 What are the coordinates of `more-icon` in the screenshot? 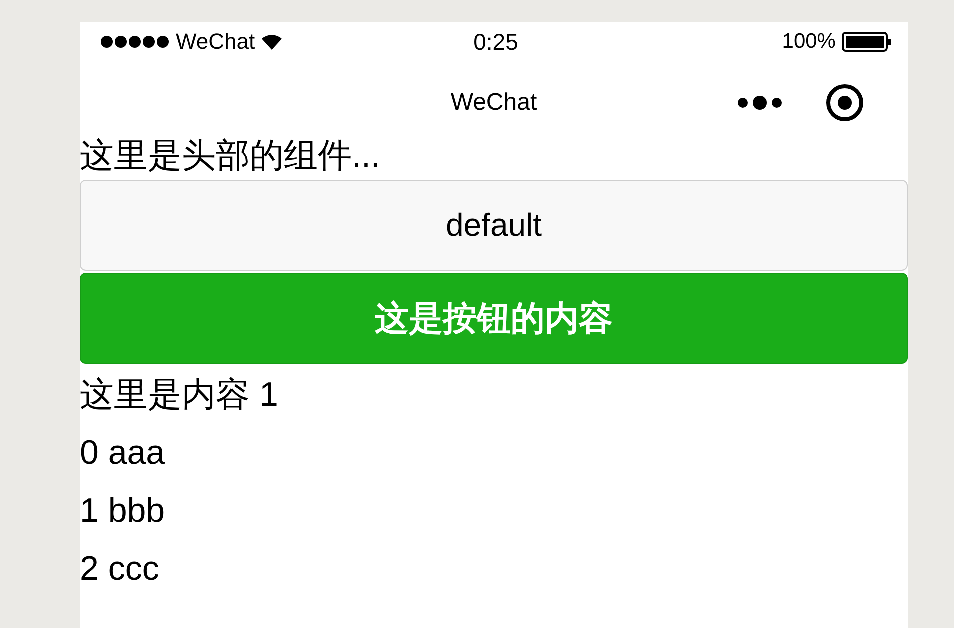 It's located at (760, 103).